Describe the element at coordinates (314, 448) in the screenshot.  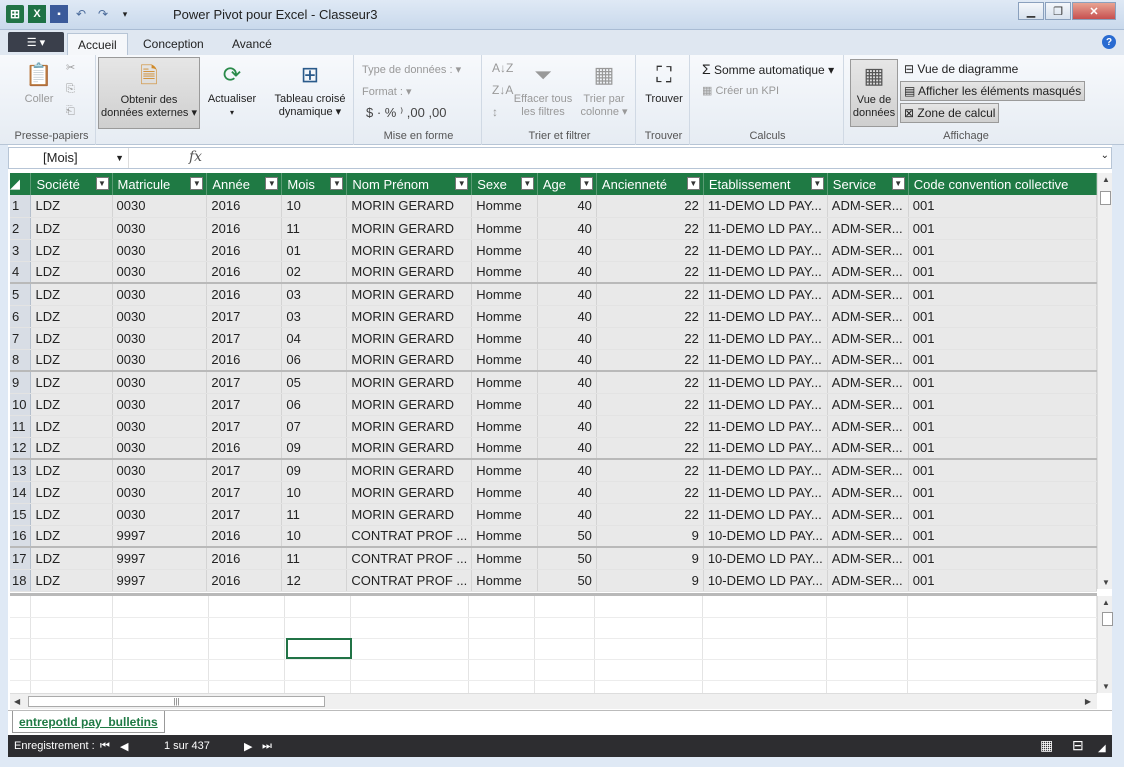
I see `table-cell: 09` at that location.